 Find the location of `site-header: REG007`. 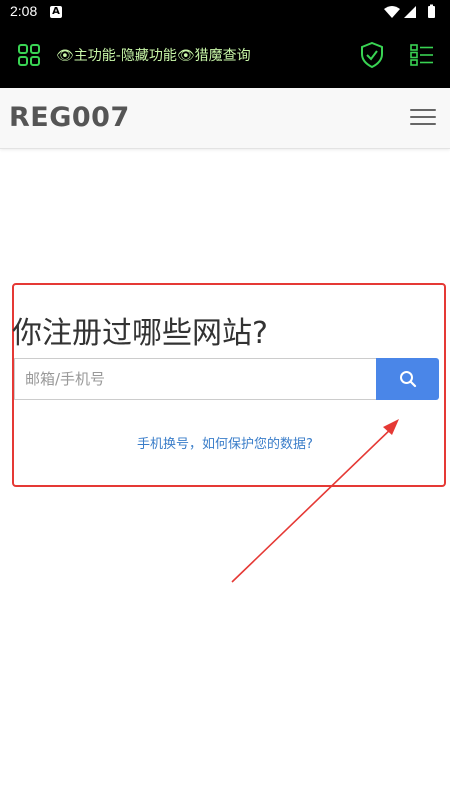

site-header: REG007 is located at coordinates (225, 118).